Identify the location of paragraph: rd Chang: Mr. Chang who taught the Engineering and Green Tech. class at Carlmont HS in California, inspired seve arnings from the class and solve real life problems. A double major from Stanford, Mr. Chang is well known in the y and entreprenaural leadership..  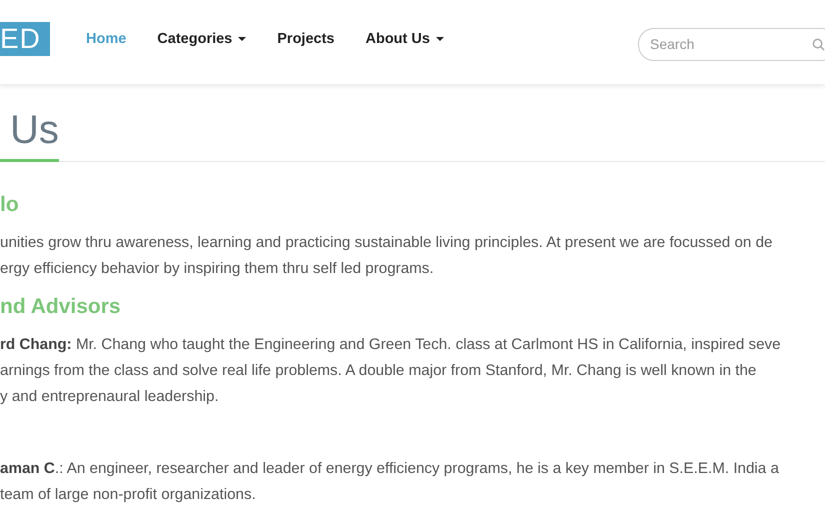
(391, 371).